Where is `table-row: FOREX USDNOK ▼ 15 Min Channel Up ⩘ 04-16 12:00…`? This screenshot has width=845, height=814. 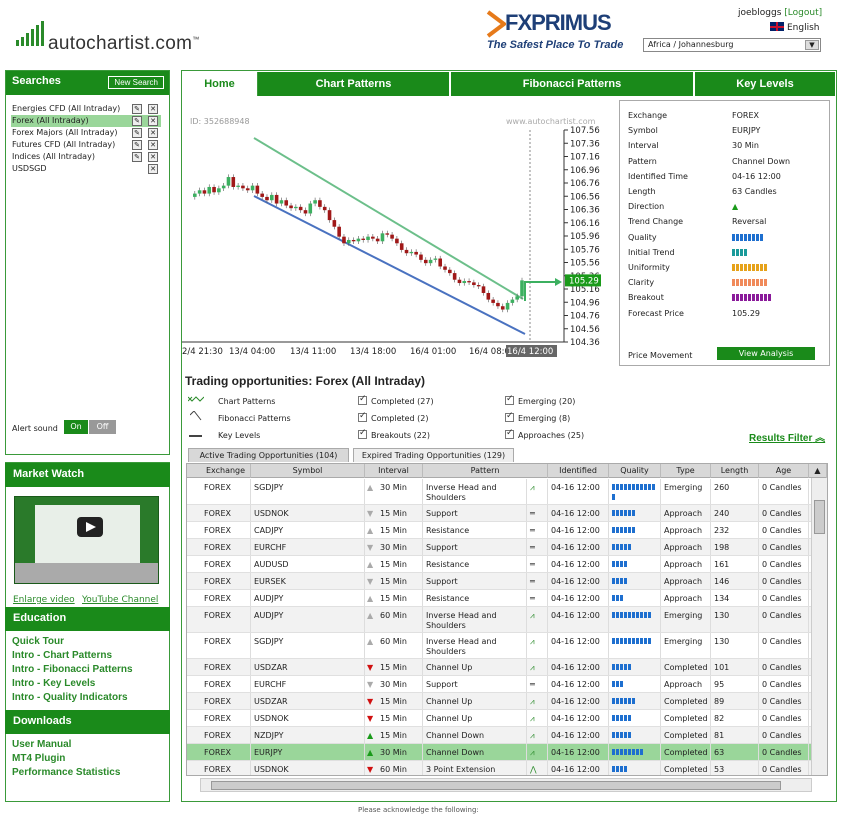
table-row: FOREX USDNOK ▼ 15 Min Channel Up ⩘ 04-16 12:00… is located at coordinates (499, 718).